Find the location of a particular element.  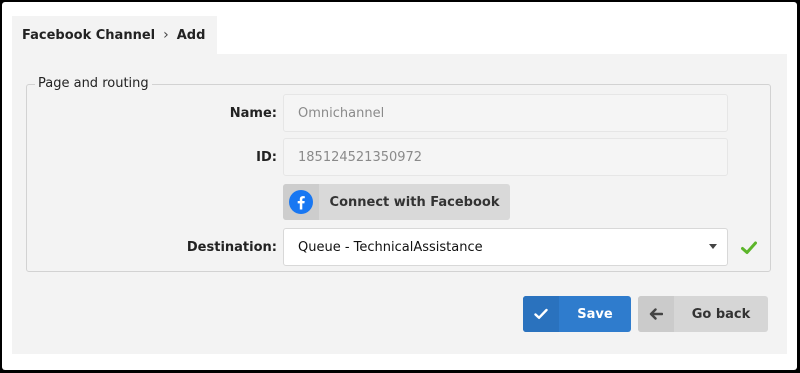

connect-facebook-label: Connect with Facebook is located at coordinates (414, 202).